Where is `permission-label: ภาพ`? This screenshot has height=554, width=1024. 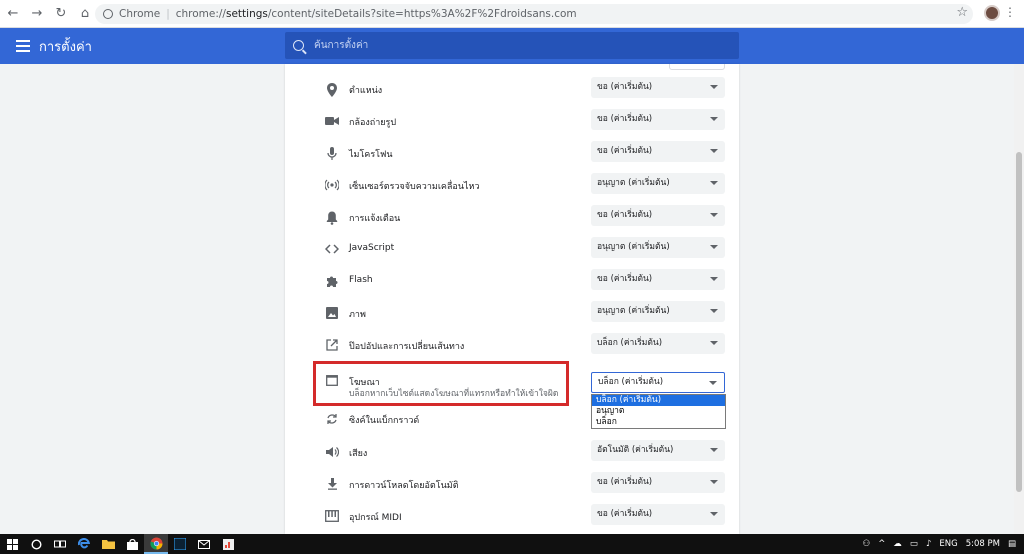
permission-label: ภาพ is located at coordinates (357, 315).